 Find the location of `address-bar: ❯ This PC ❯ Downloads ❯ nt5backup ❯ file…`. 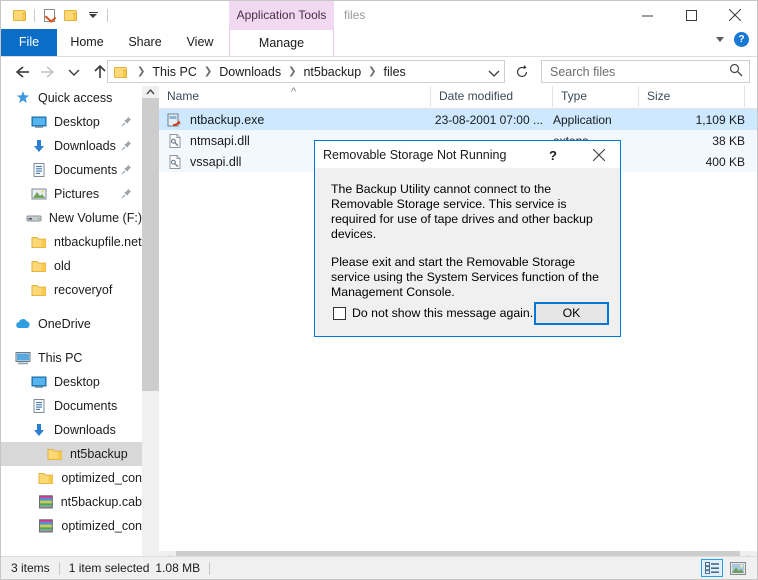

address-bar: ❯ This PC ❯ Downloads ❯ nt5backup ❯ file… is located at coordinates (306, 71).